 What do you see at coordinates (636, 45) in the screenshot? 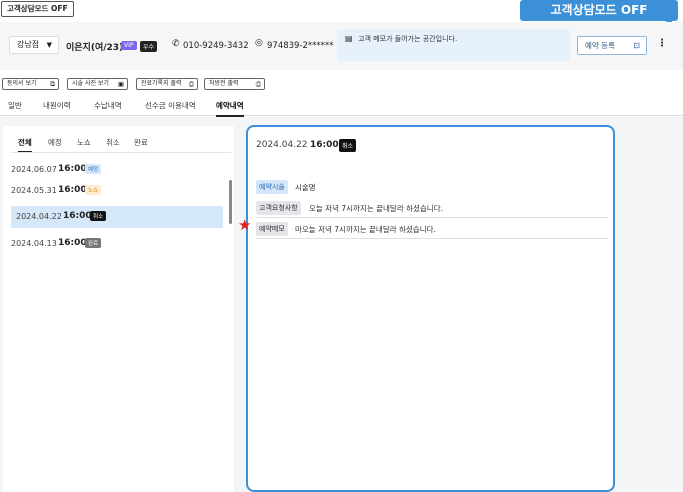
I see `calendar-icon: ⊡` at bounding box center [636, 45].